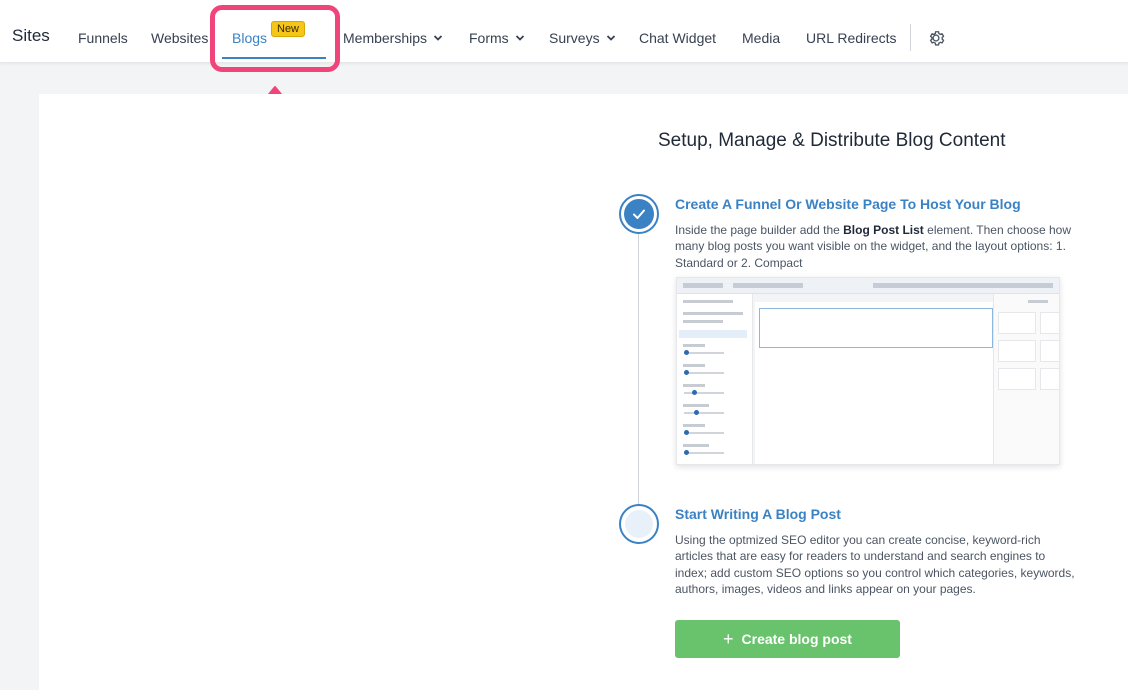  I want to click on nav-url-redirects-label: URL Redirects, so click(851, 38).